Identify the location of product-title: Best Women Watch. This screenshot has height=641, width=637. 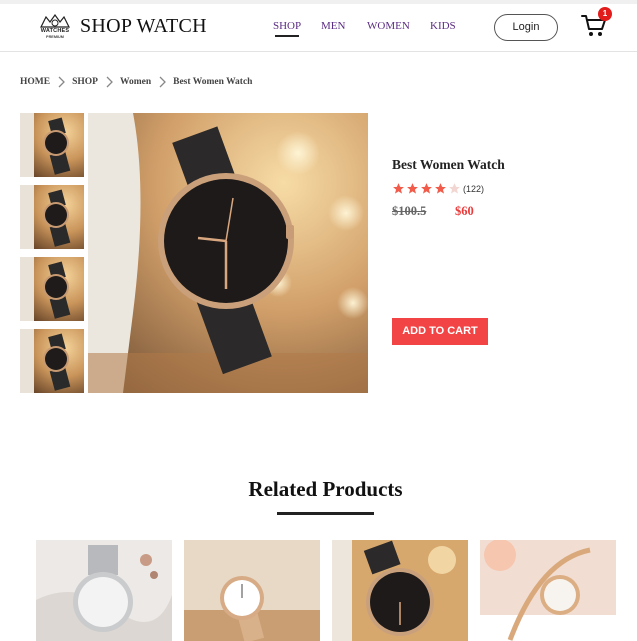
(448, 164).